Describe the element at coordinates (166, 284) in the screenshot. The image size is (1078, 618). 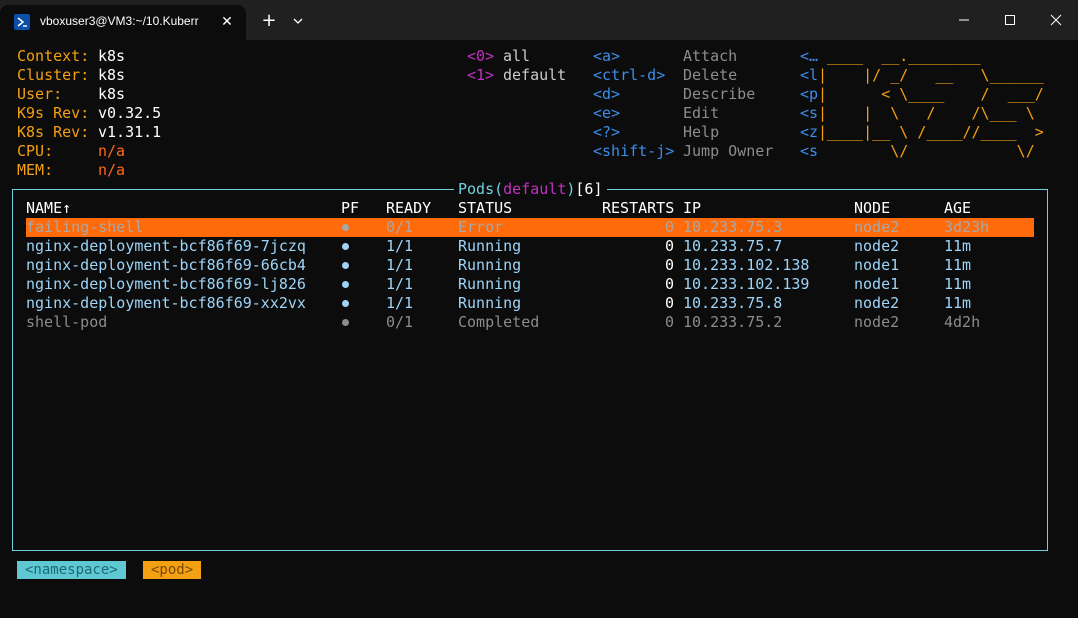
I see `pod-name: nginx-deployment-bcf86f69-lj826` at that location.